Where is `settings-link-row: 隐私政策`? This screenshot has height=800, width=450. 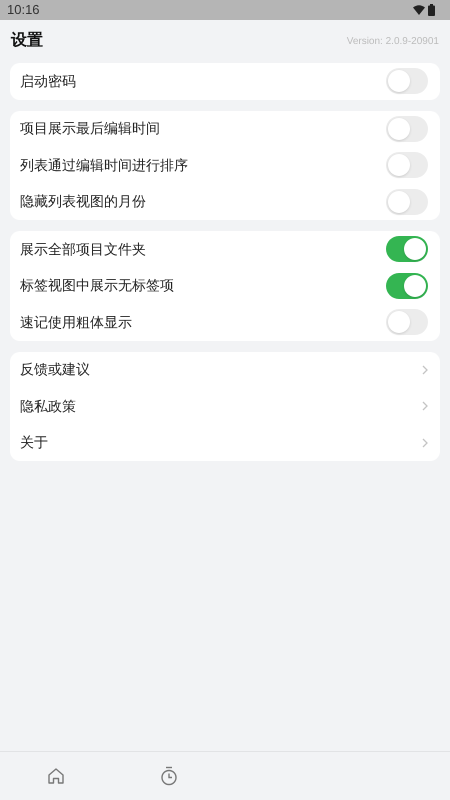
settings-link-row: 隐私政策 is located at coordinates (225, 406).